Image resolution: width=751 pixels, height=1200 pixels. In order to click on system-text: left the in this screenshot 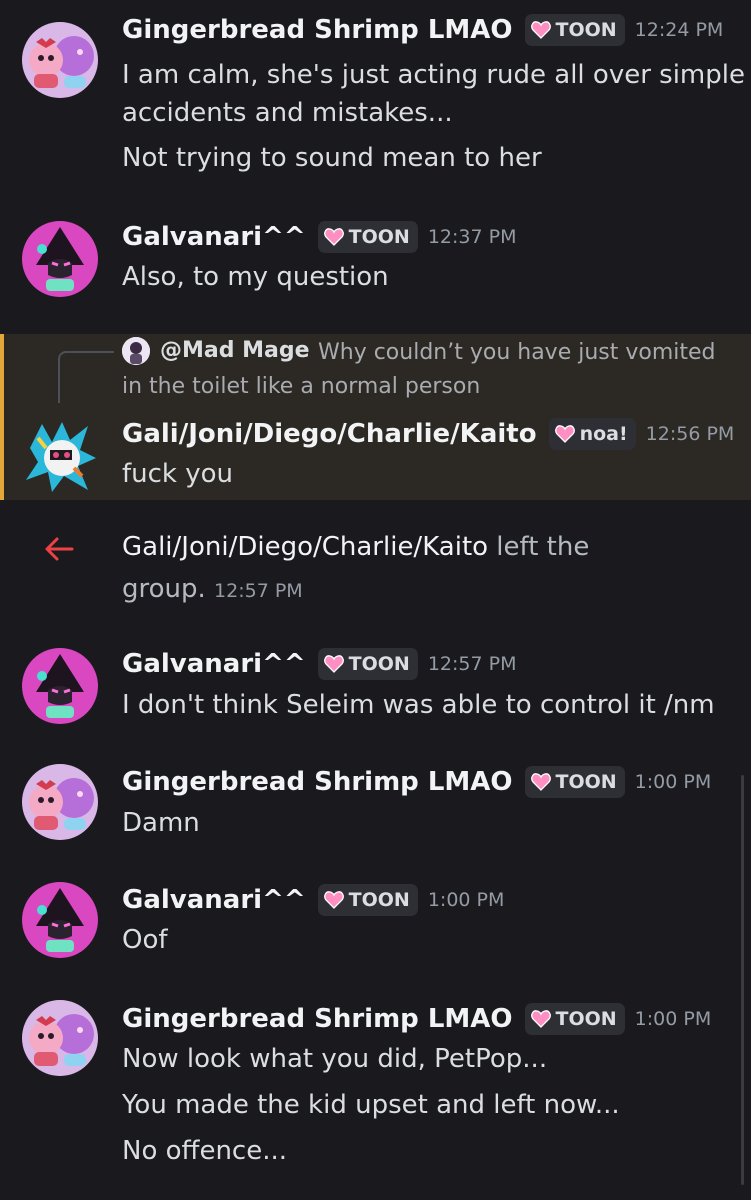, I will do `click(539, 547)`.